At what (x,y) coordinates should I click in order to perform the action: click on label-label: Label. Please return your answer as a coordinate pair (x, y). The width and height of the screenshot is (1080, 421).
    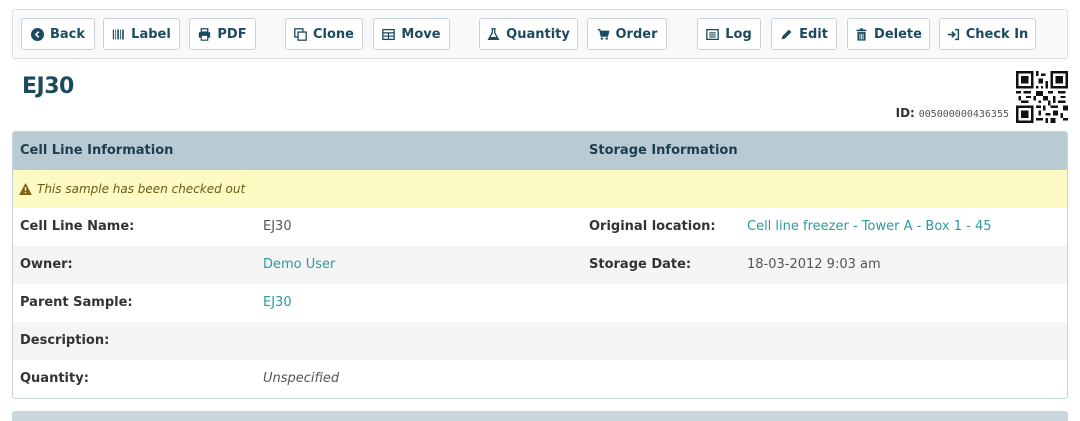
    Looking at the image, I should click on (151, 34).